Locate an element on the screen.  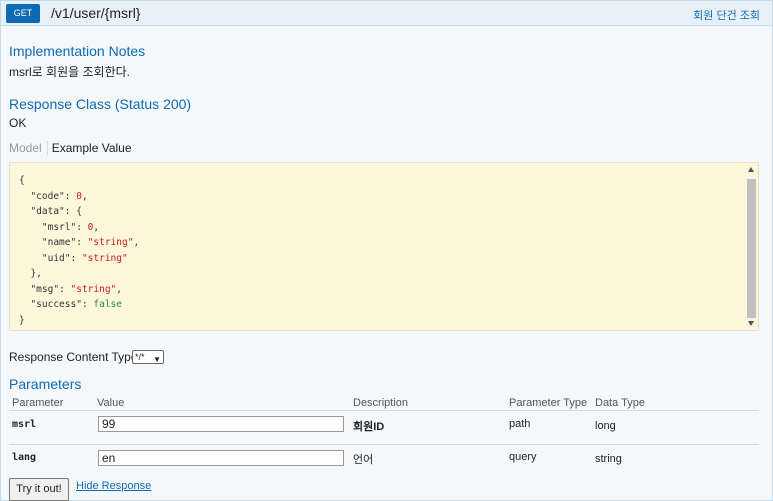
param-name-lang: lang is located at coordinates (24, 457).